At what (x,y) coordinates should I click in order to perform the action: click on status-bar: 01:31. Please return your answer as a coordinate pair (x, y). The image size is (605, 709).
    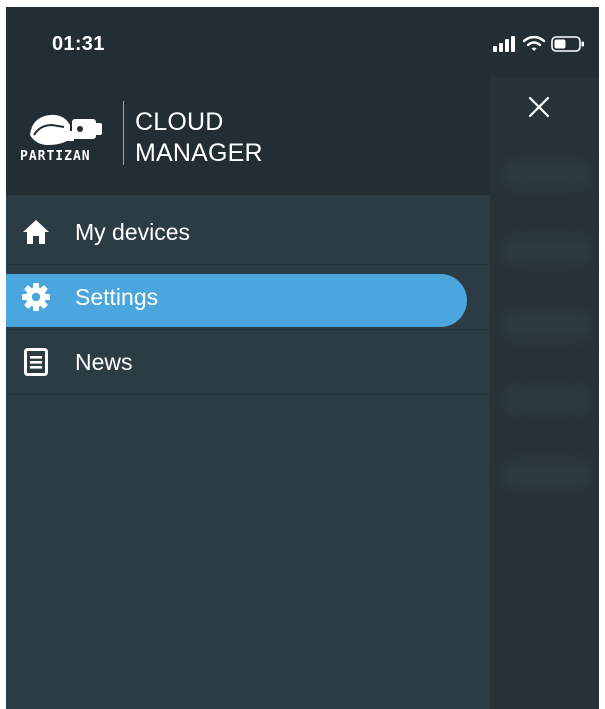
    Looking at the image, I should click on (302, 42).